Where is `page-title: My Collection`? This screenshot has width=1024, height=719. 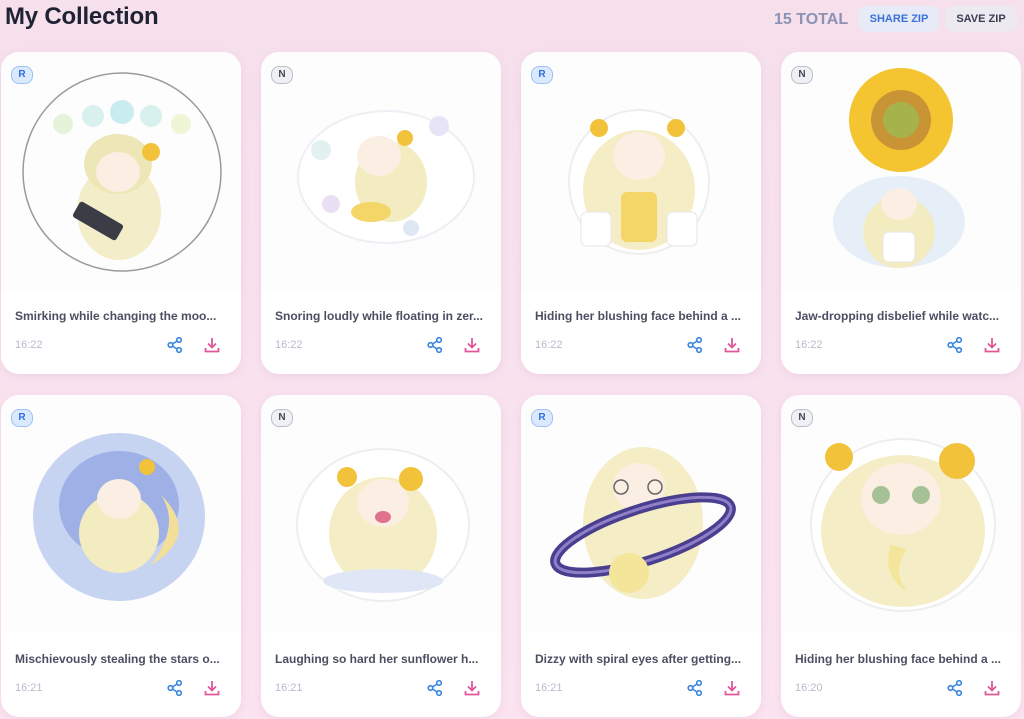
page-title: My Collection is located at coordinates (82, 16).